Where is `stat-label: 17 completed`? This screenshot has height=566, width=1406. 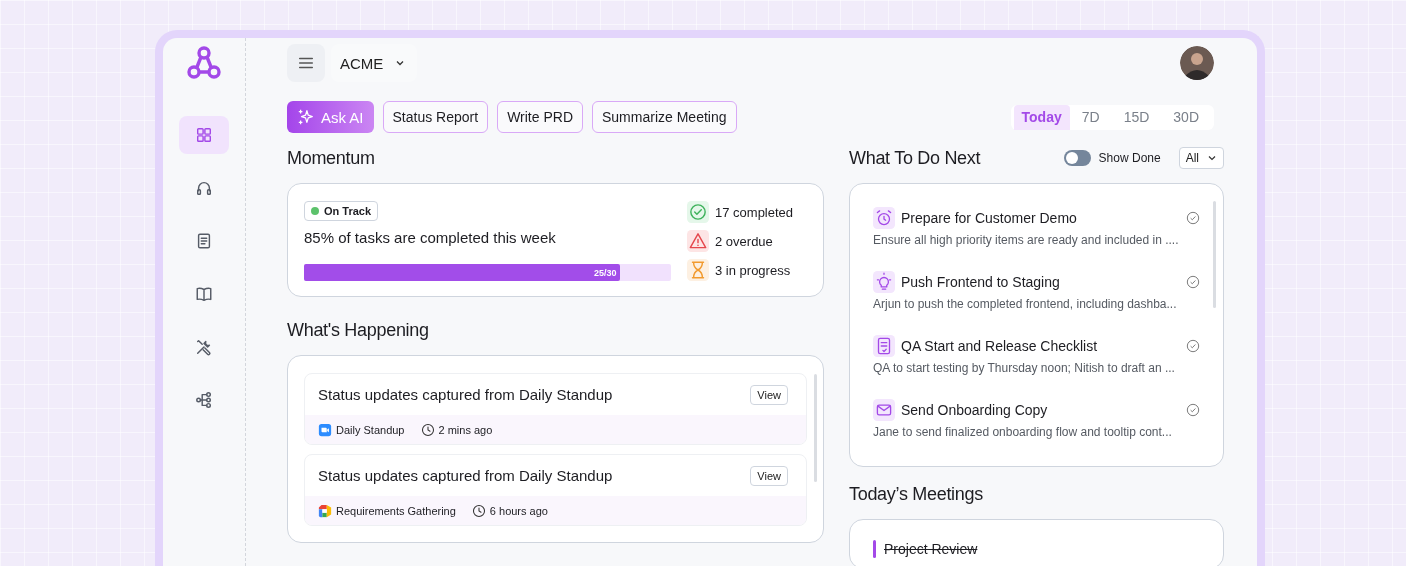 stat-label: 17 completed is located at coordinates (754, 212).